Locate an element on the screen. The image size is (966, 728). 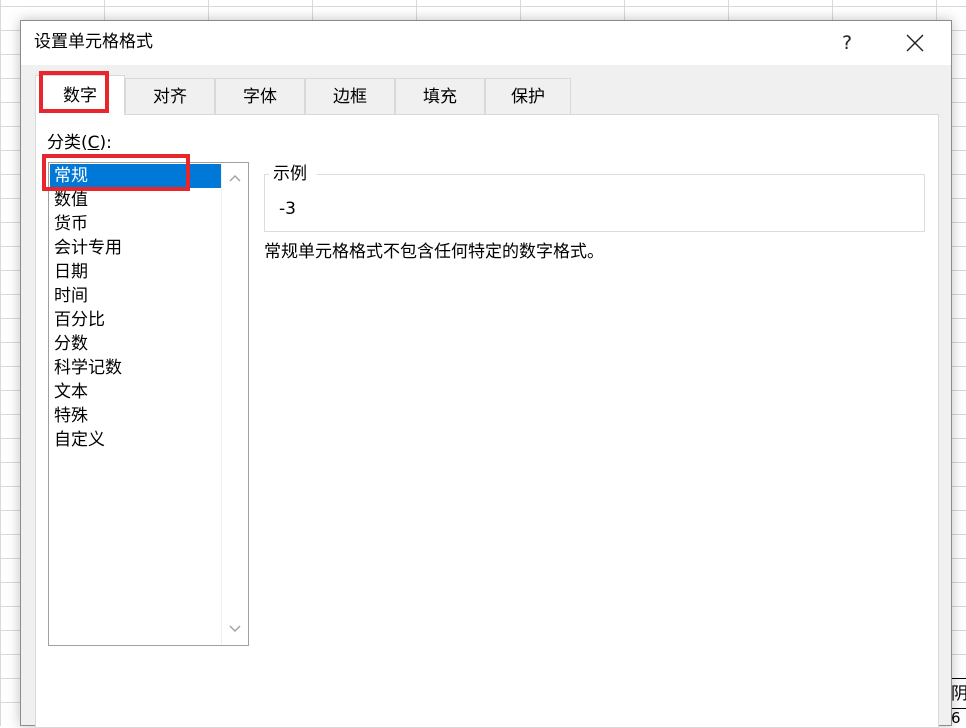
close-button is located at coordinates (915, 43).